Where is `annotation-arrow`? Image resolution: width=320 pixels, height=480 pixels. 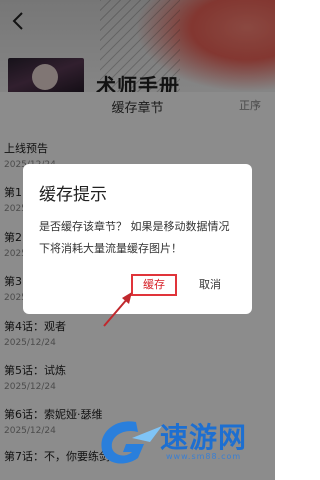
annotation-arrow is located at coordinates (117, 309).